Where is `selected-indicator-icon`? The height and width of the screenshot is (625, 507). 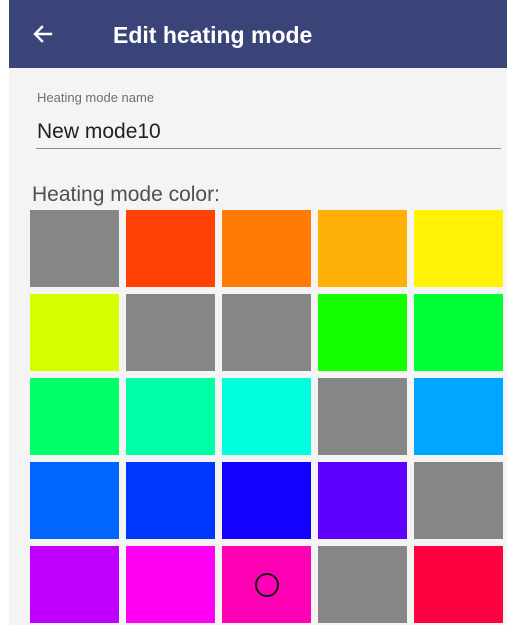 selected-indicator-icon is located at coordinates (266, 584).